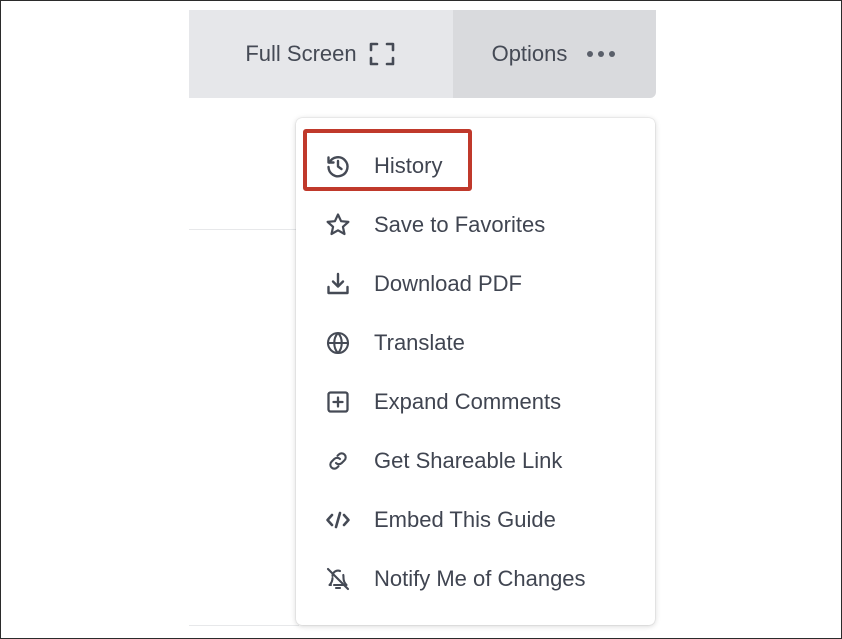  I want to click on menu-item-get-shareable-link: Get Shareable Link, so click(475, 461).